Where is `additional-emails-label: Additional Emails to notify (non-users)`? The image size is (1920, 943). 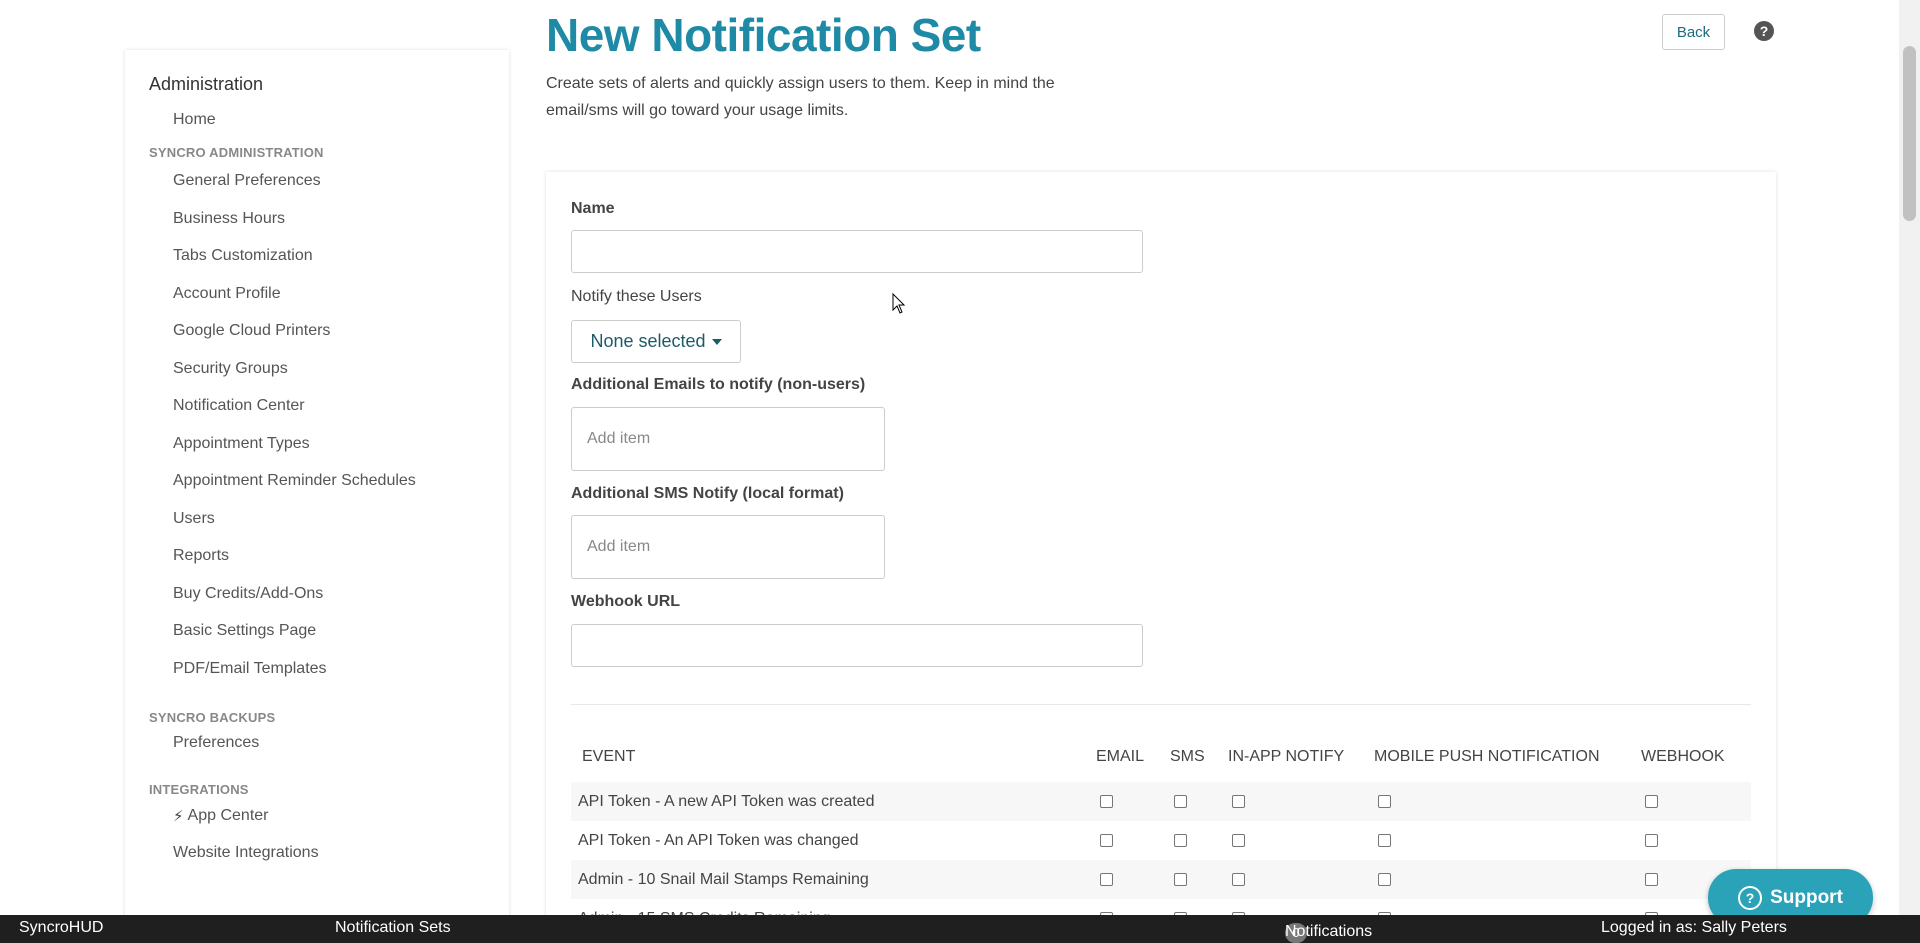 additional-emails-label: Additional Emails to notify (non-users) is located at coordinates (718, 384).